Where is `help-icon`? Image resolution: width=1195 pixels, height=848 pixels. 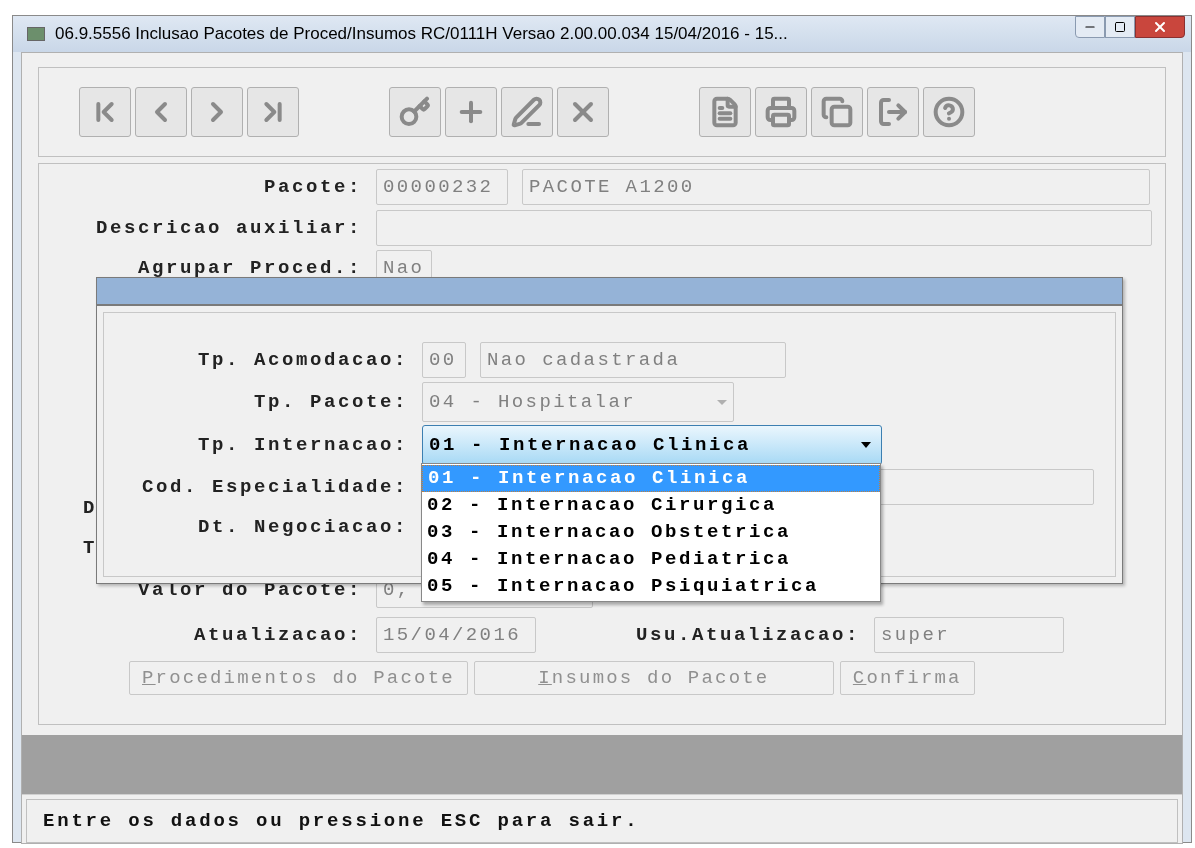 help-icon is located at coordinates (949, 112).